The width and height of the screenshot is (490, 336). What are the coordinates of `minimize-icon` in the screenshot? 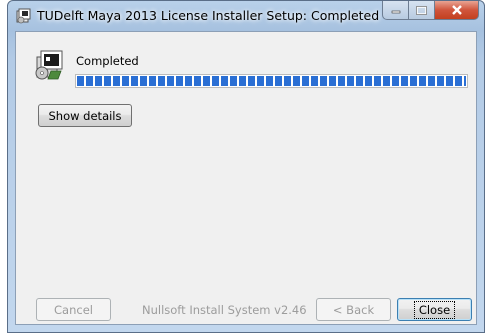 It's located at (395, 12).